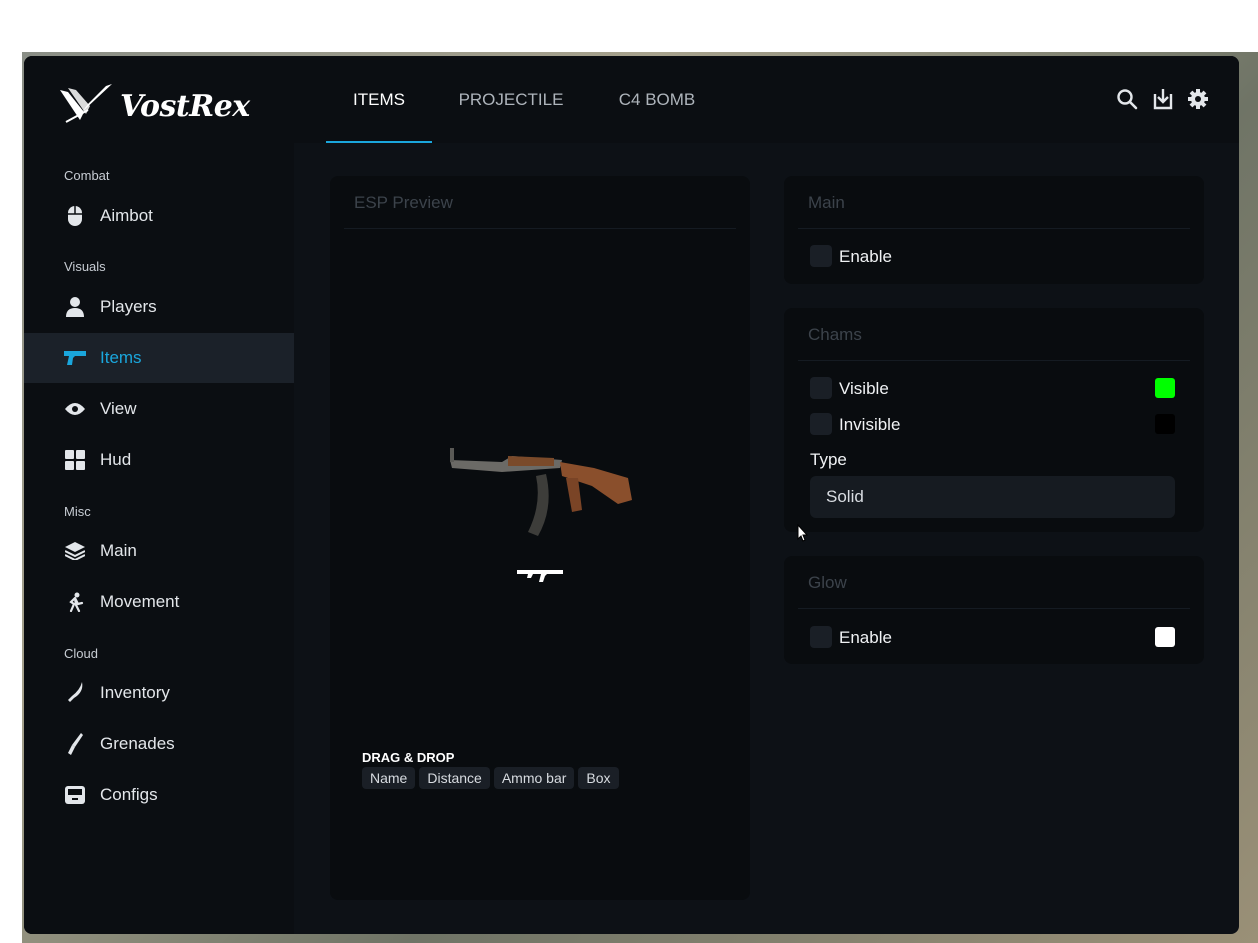  Describe the element at coordinates (828, 459) in the screenshot. I see `chams-type-label: Type` at that location.